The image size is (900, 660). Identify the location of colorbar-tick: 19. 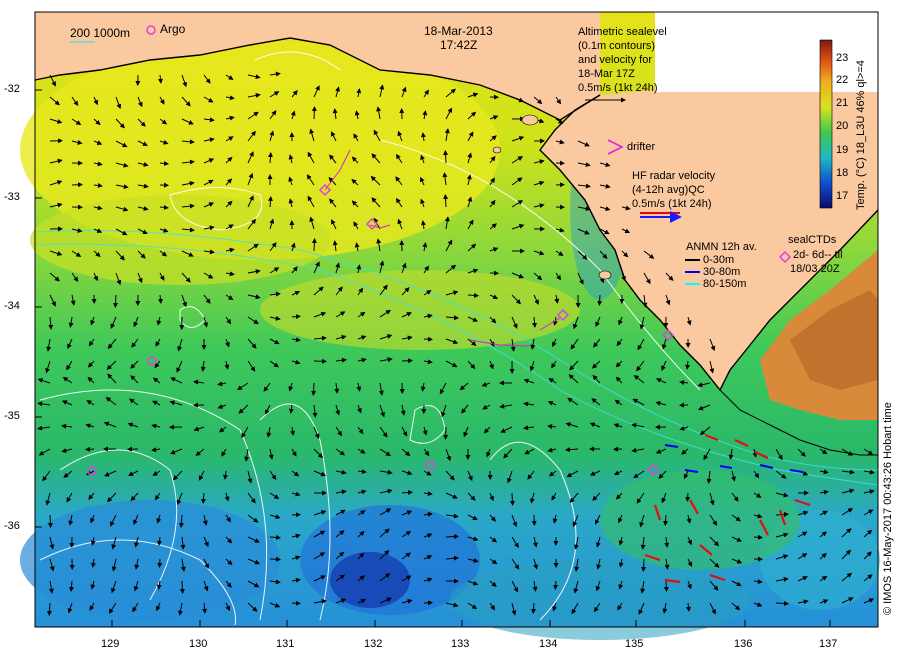
(842, 150).